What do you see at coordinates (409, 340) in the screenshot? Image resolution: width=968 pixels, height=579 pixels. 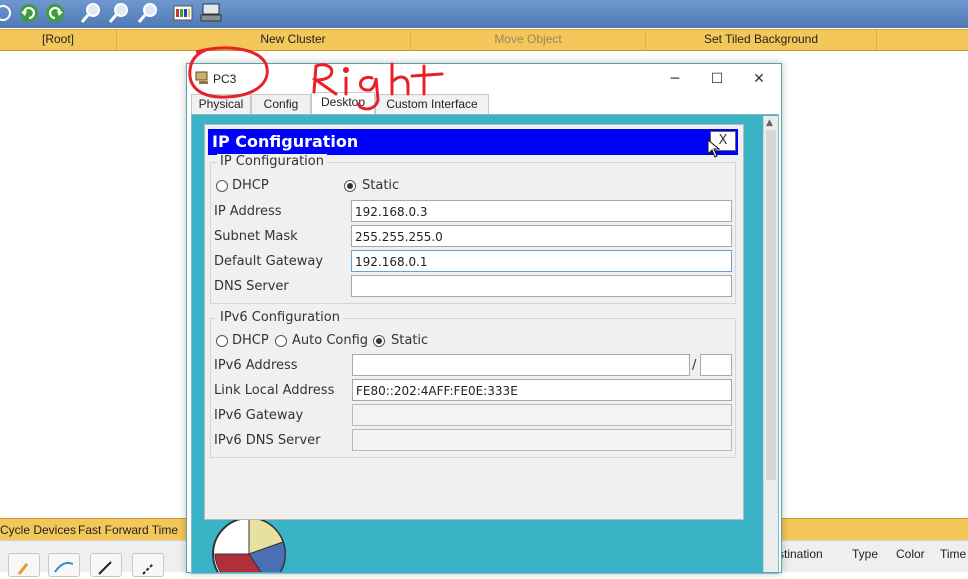 I see `ipv6-static-label: Static` at bounding box center [409, 340].